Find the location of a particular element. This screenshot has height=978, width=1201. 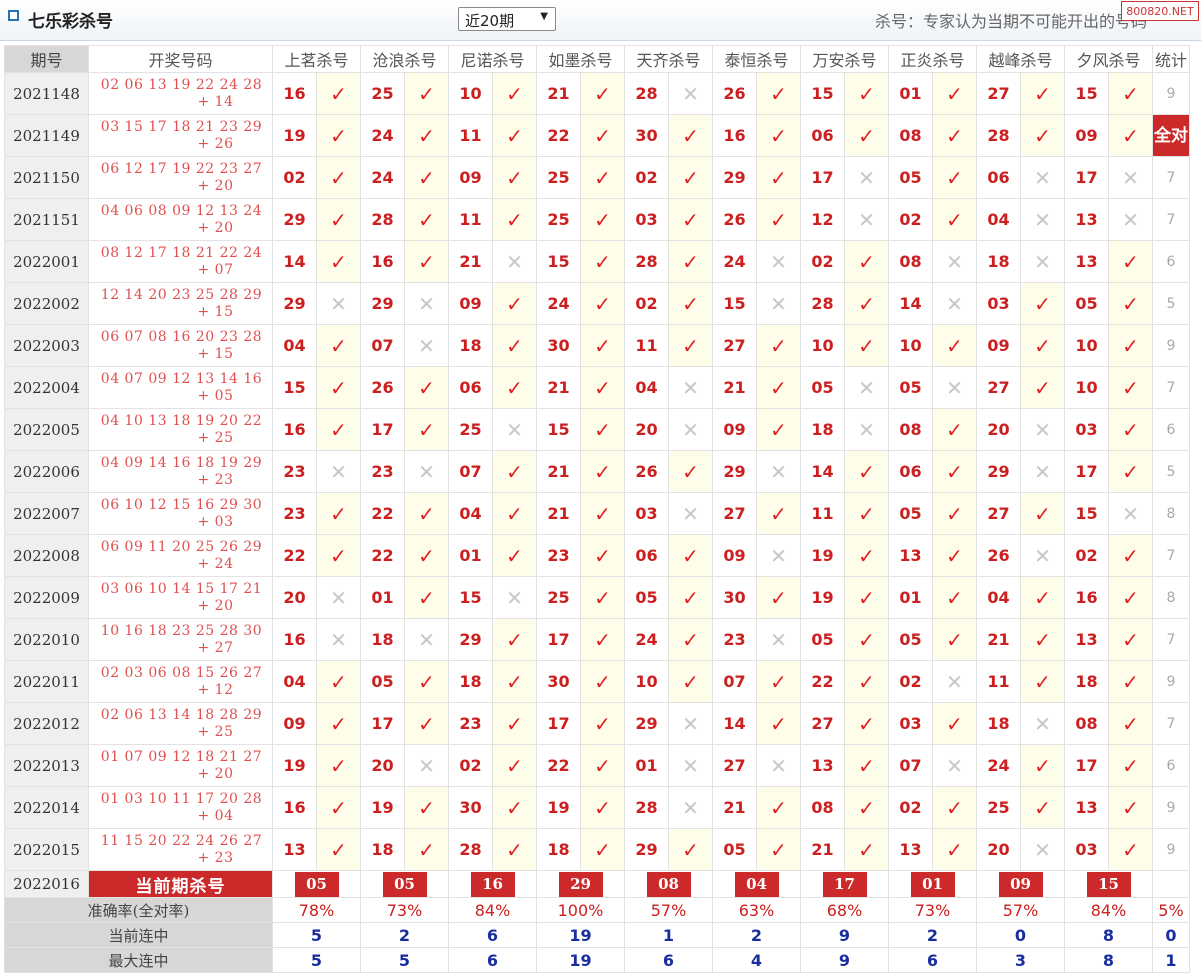

period-select: 近20期 ▼ is located at coordinates (507, 19).